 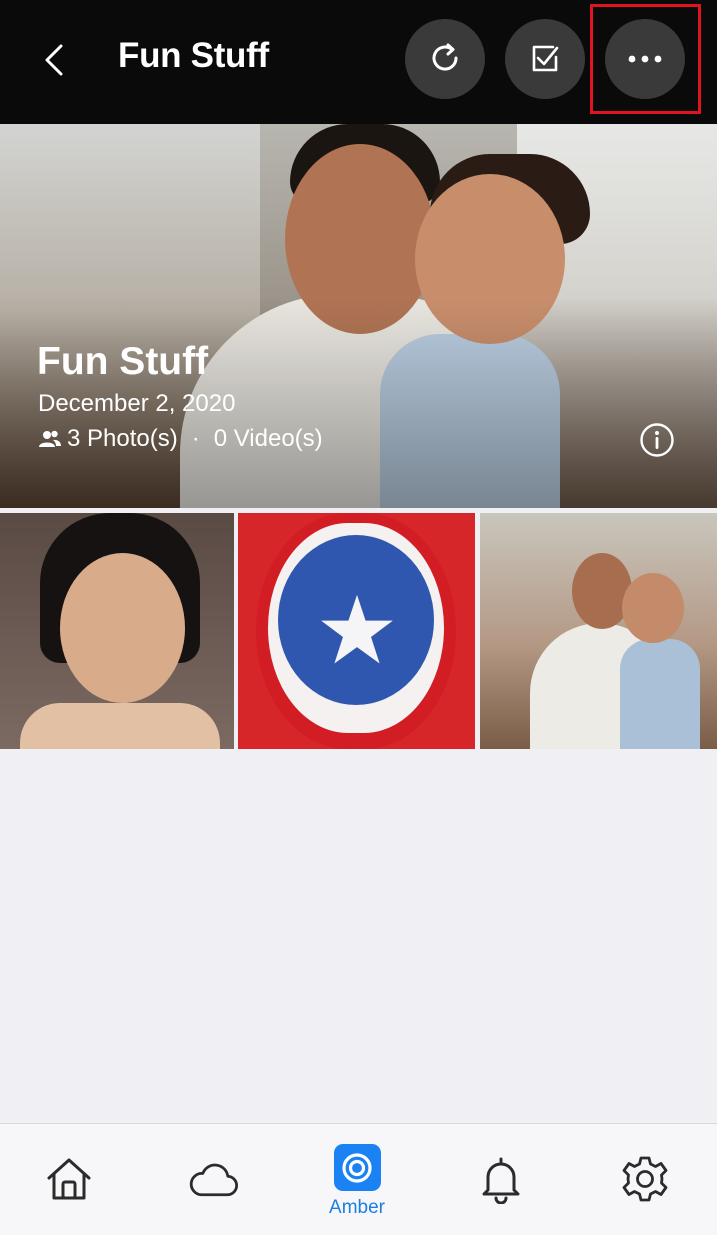 I want to click on refresh-icon, so click(x=445, y=57).